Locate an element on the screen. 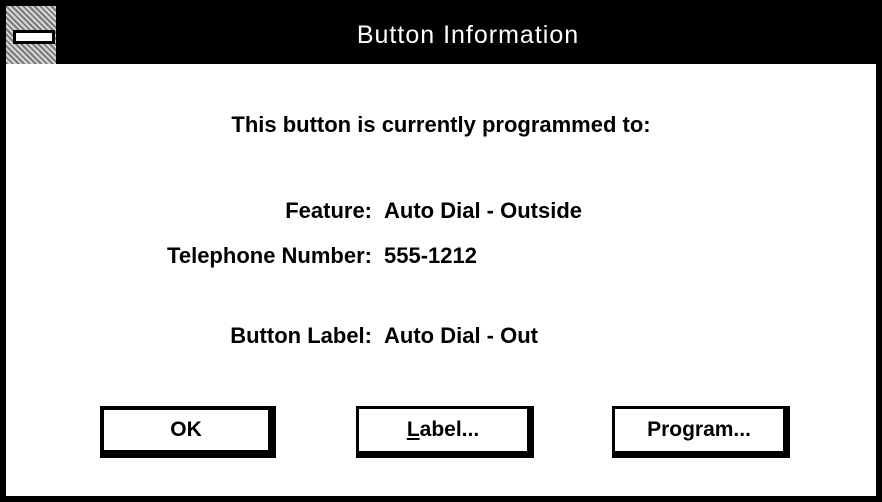  telephone-number-label: Telephone Number: is located at coordinates (269, 255).